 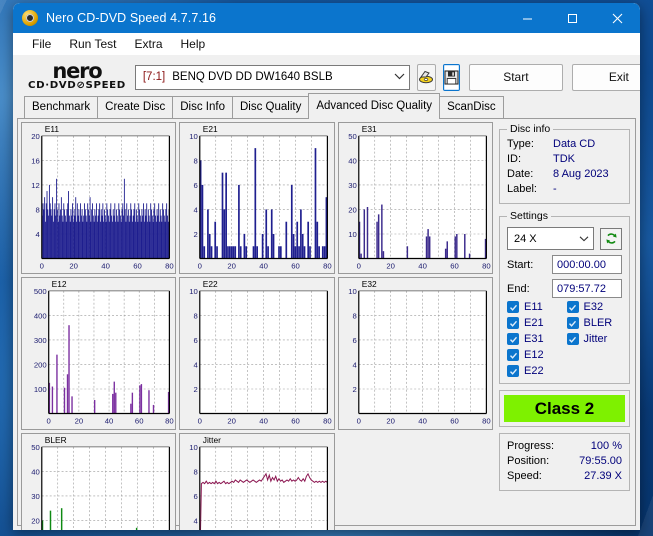 What do you see at coordinates (426, 77) in the screenshot?
I see `disc-eject-icon-button` at bounding box center [426, 77].